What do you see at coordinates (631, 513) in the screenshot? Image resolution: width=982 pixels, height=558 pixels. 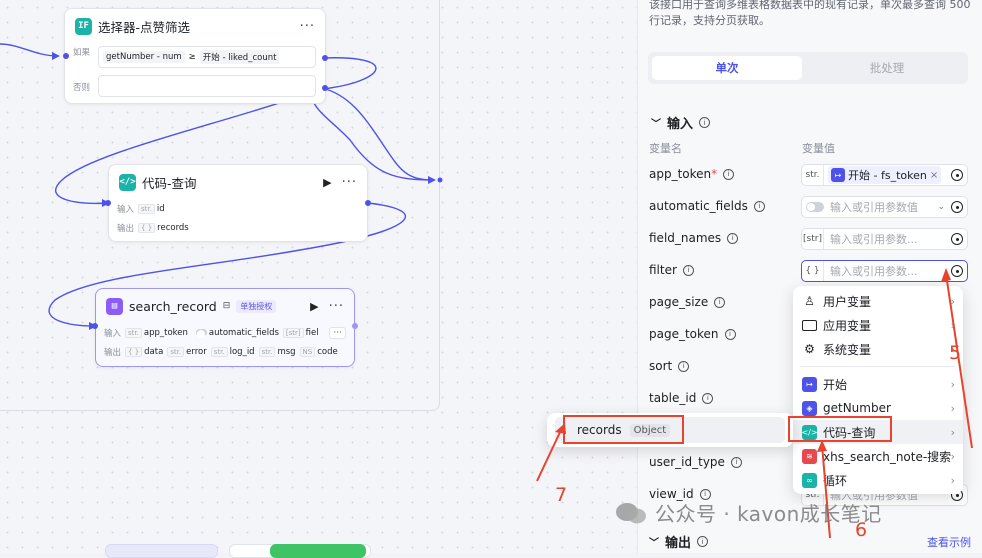 I see `wechat-icon` at bounding box center [631, 513].